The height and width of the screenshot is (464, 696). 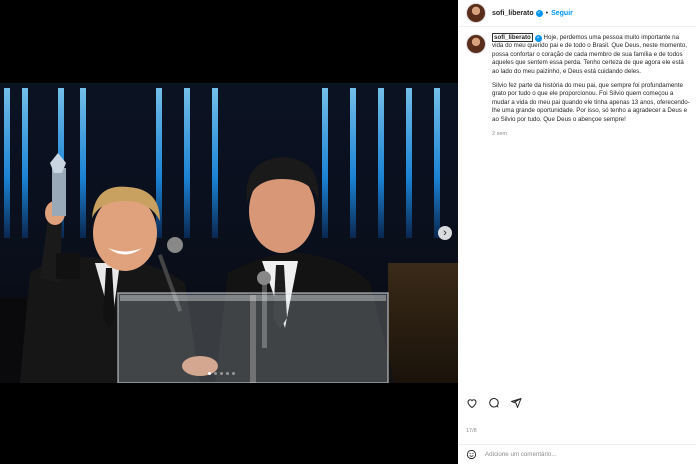 What do you see at coordinates (562, 13) in the screenshot?
I see `follow-button: Seguir` at bounding box center [562, 13].